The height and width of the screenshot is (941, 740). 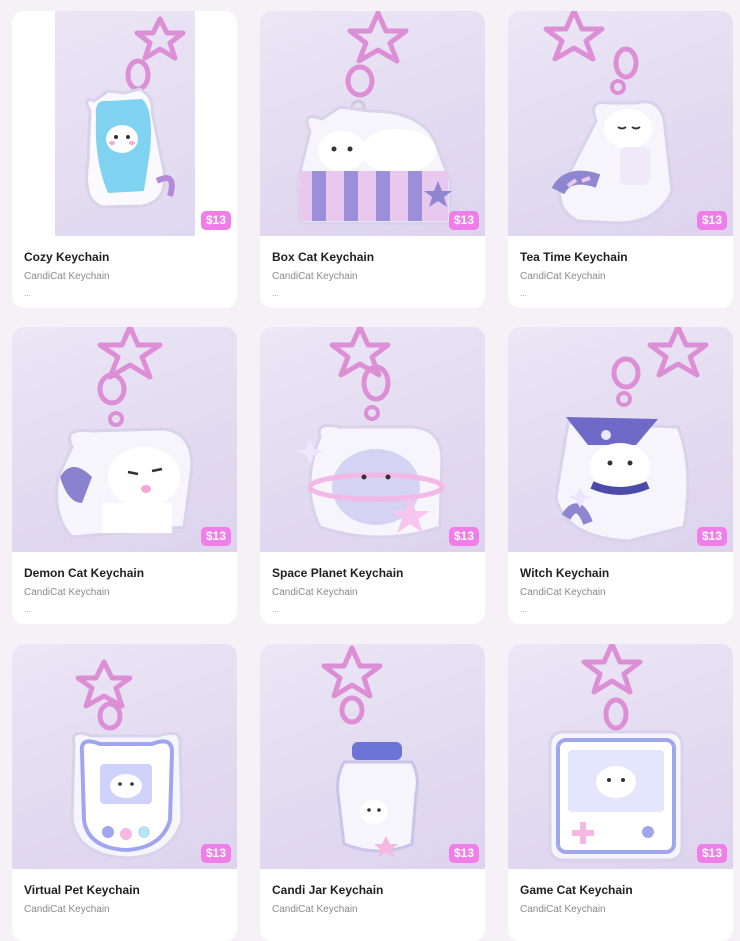 What do you see at coordinates (323, 257) in the screenshot?
I see `product-title: Box Cat Keychain` at bounding box center [323, 257].